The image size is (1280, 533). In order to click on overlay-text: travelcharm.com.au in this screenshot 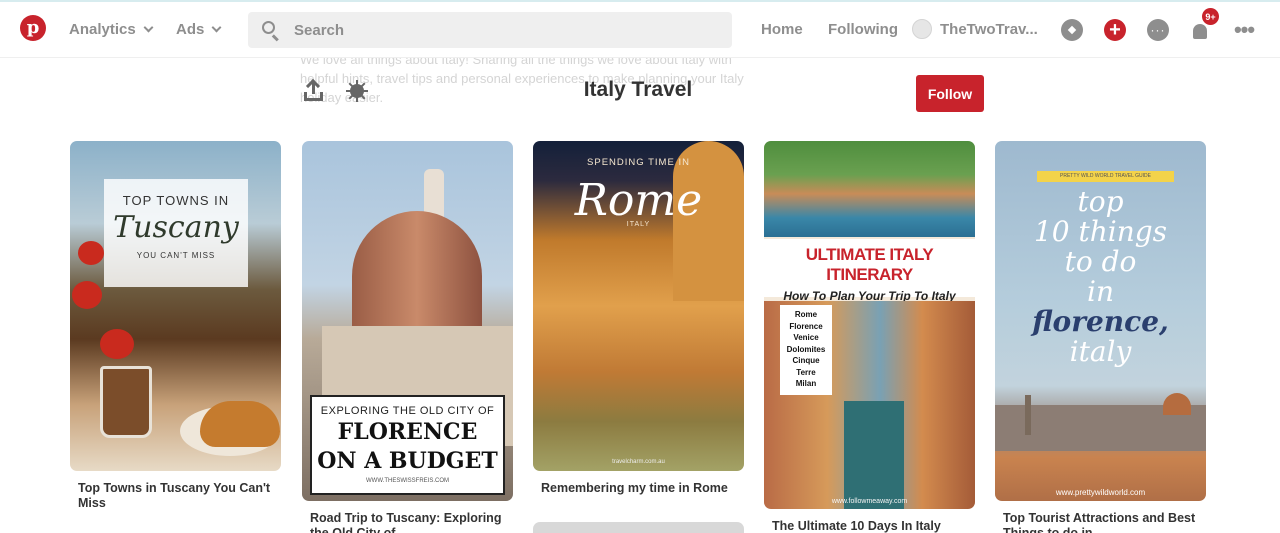, I will do `click(638, 462)`.